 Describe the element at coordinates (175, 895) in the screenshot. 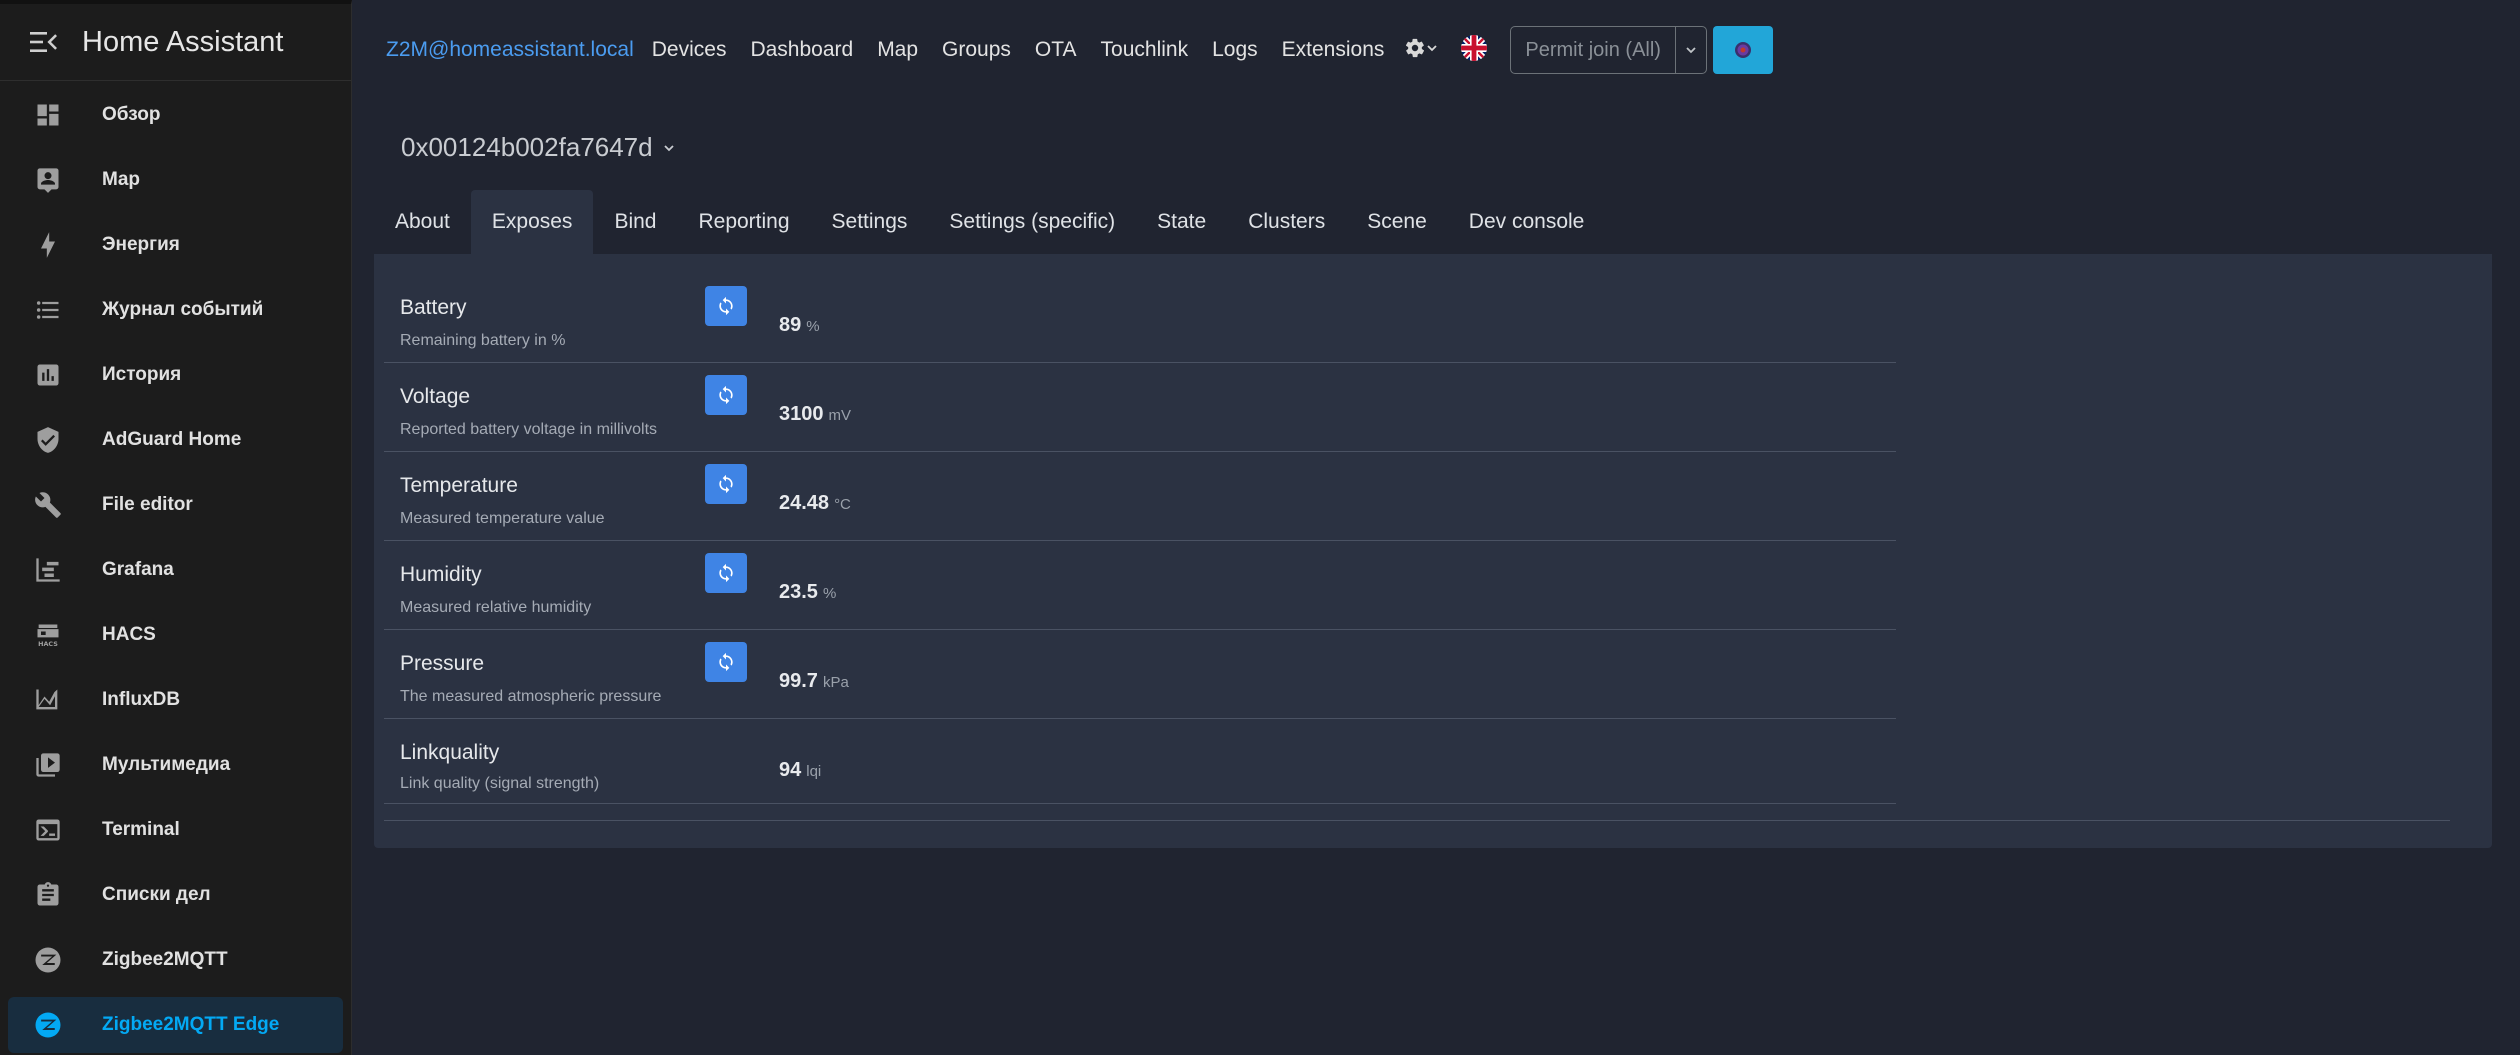

I see `sidebar-item-todo: Списки дел` at that location.